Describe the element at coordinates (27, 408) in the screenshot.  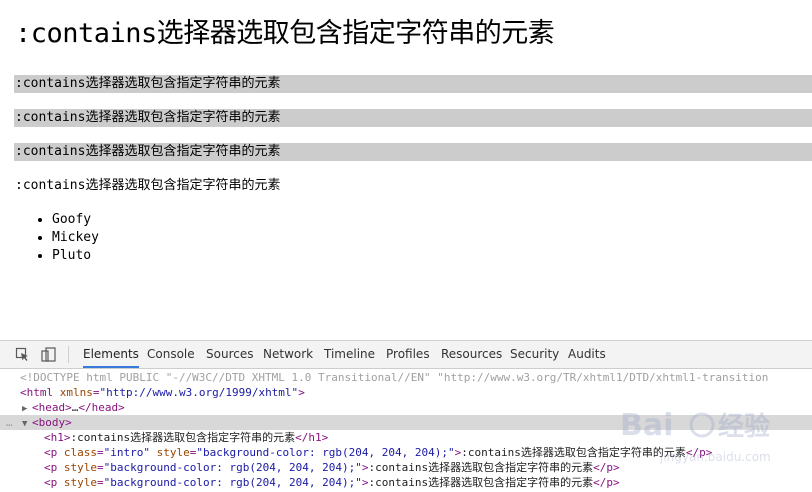
I see `expand-triangle-icon: ▶` at that location.